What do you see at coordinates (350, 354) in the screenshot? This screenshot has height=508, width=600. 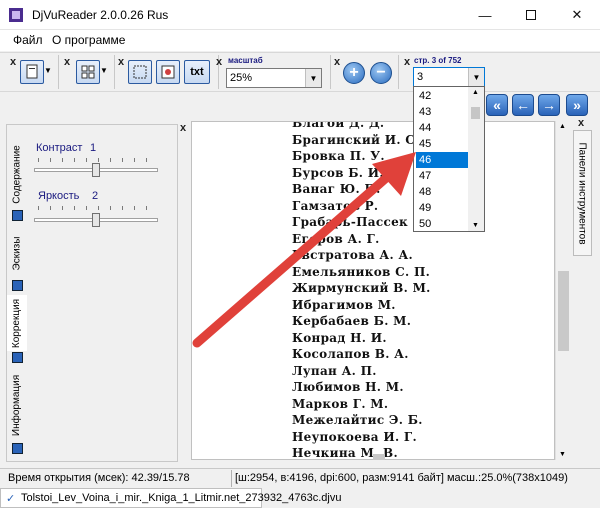 I see `document-text-line: Косолапов В. А.` at bounding box center [350, 354].